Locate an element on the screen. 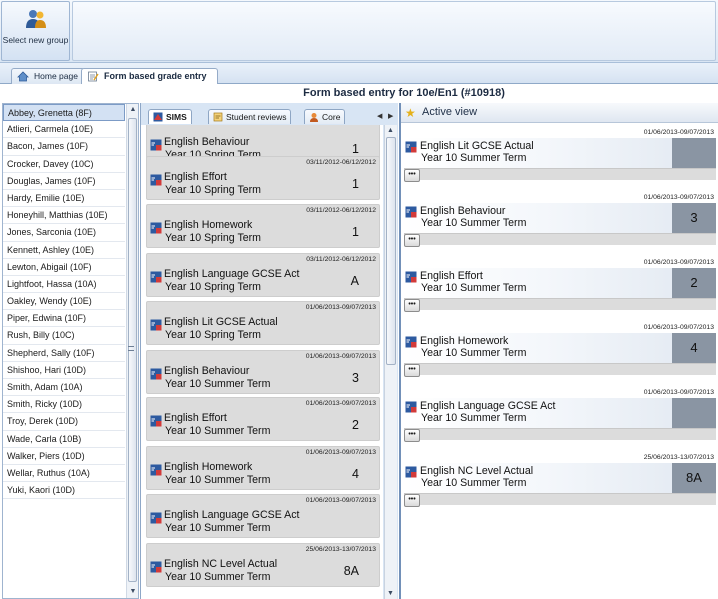 This screenshot has width=718, height=599. scroll-thumb is located at coordinates (391, 251).